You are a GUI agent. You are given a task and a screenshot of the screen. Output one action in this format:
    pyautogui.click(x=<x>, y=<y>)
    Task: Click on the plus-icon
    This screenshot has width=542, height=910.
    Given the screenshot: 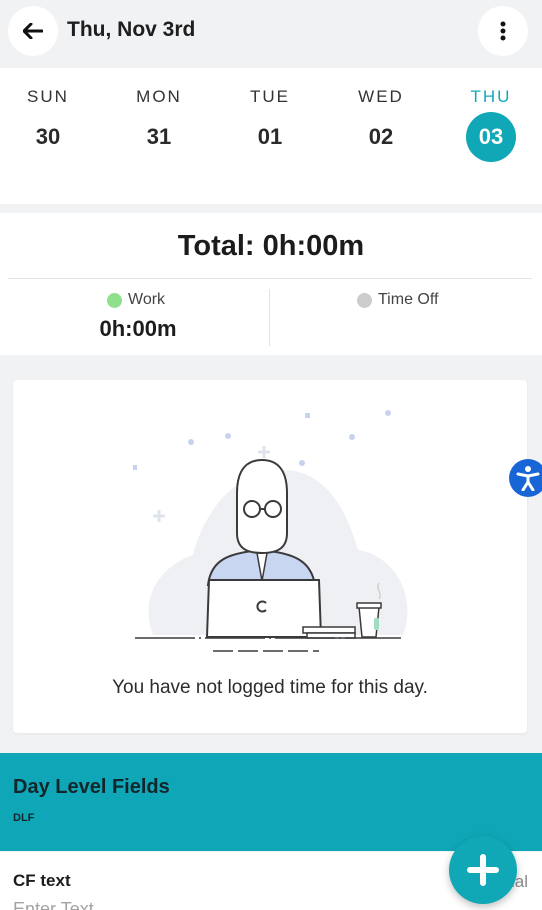 What is the action you would take?
    pyautogui.click(x=483, y=870)
    